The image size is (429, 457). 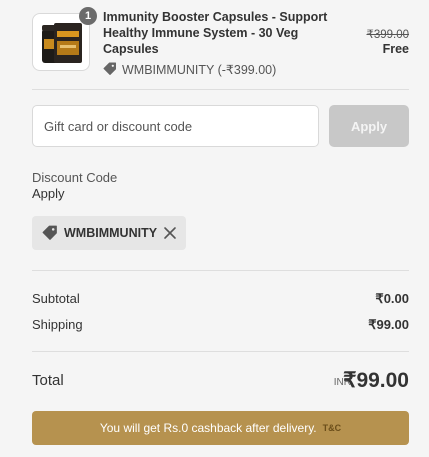 What do you see at coordinates (388, 35) in the screenshot?
I see `original-price: ₹399.00` at bounding box center [388, 35].